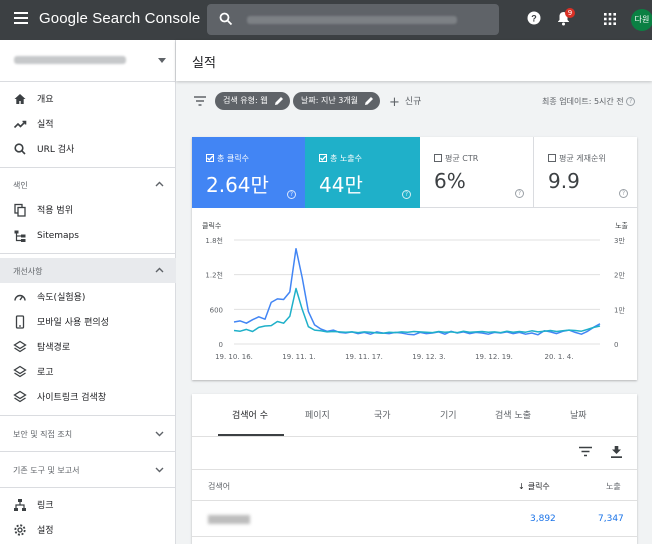 The height and width of the screenshot is (544, 652). Describe the element at coordinates (88, 469) in the screenshot. I see `section-legacy-tools: 기존 도구 및 보고서` at that location.